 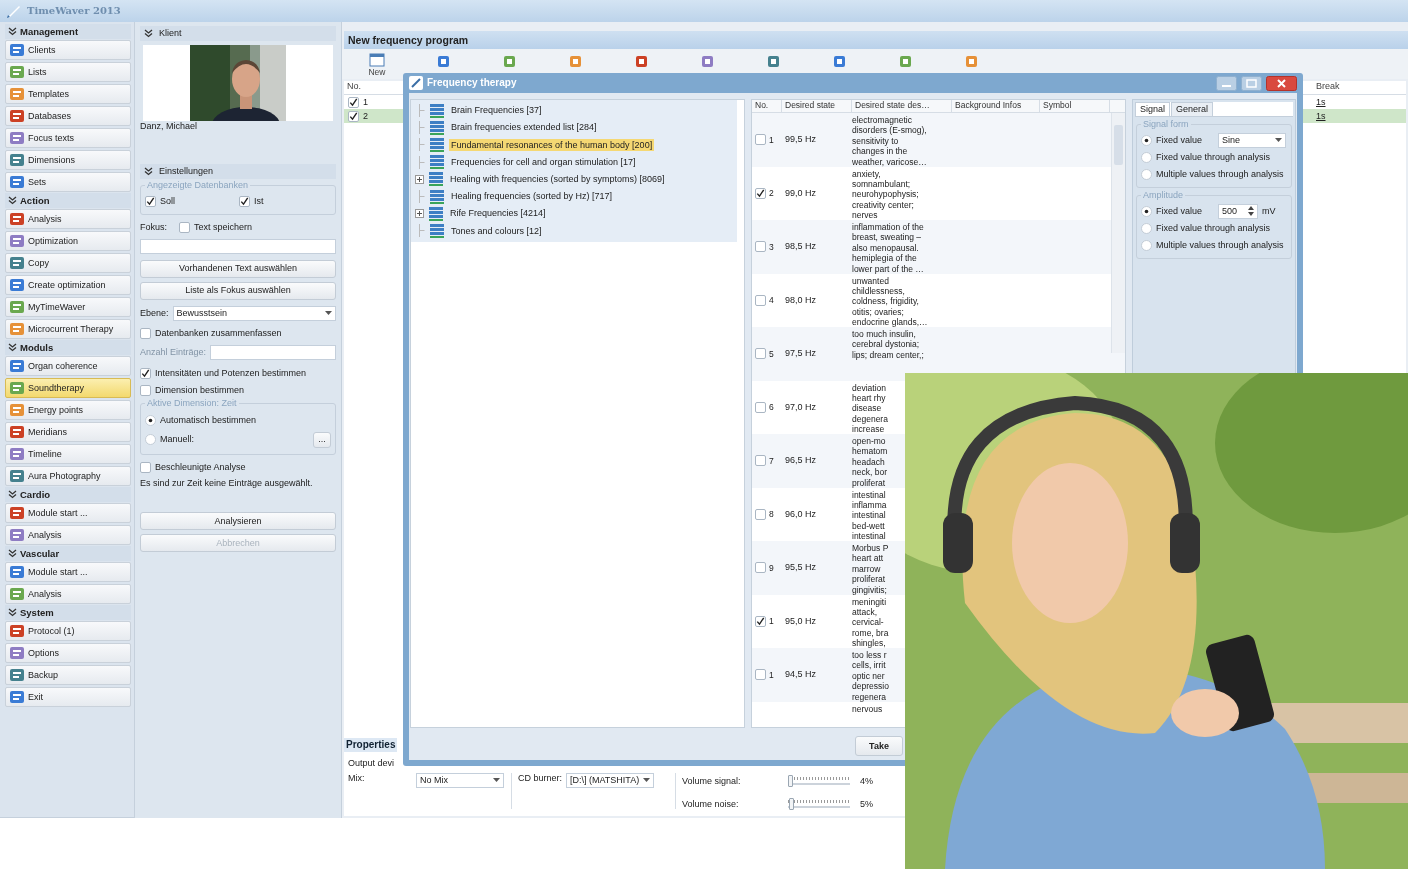 What do you see at coordinates (801, 674) in the screenshot?
I see `table-cell: 94,5 Hz` at bounding box center [801, 674].